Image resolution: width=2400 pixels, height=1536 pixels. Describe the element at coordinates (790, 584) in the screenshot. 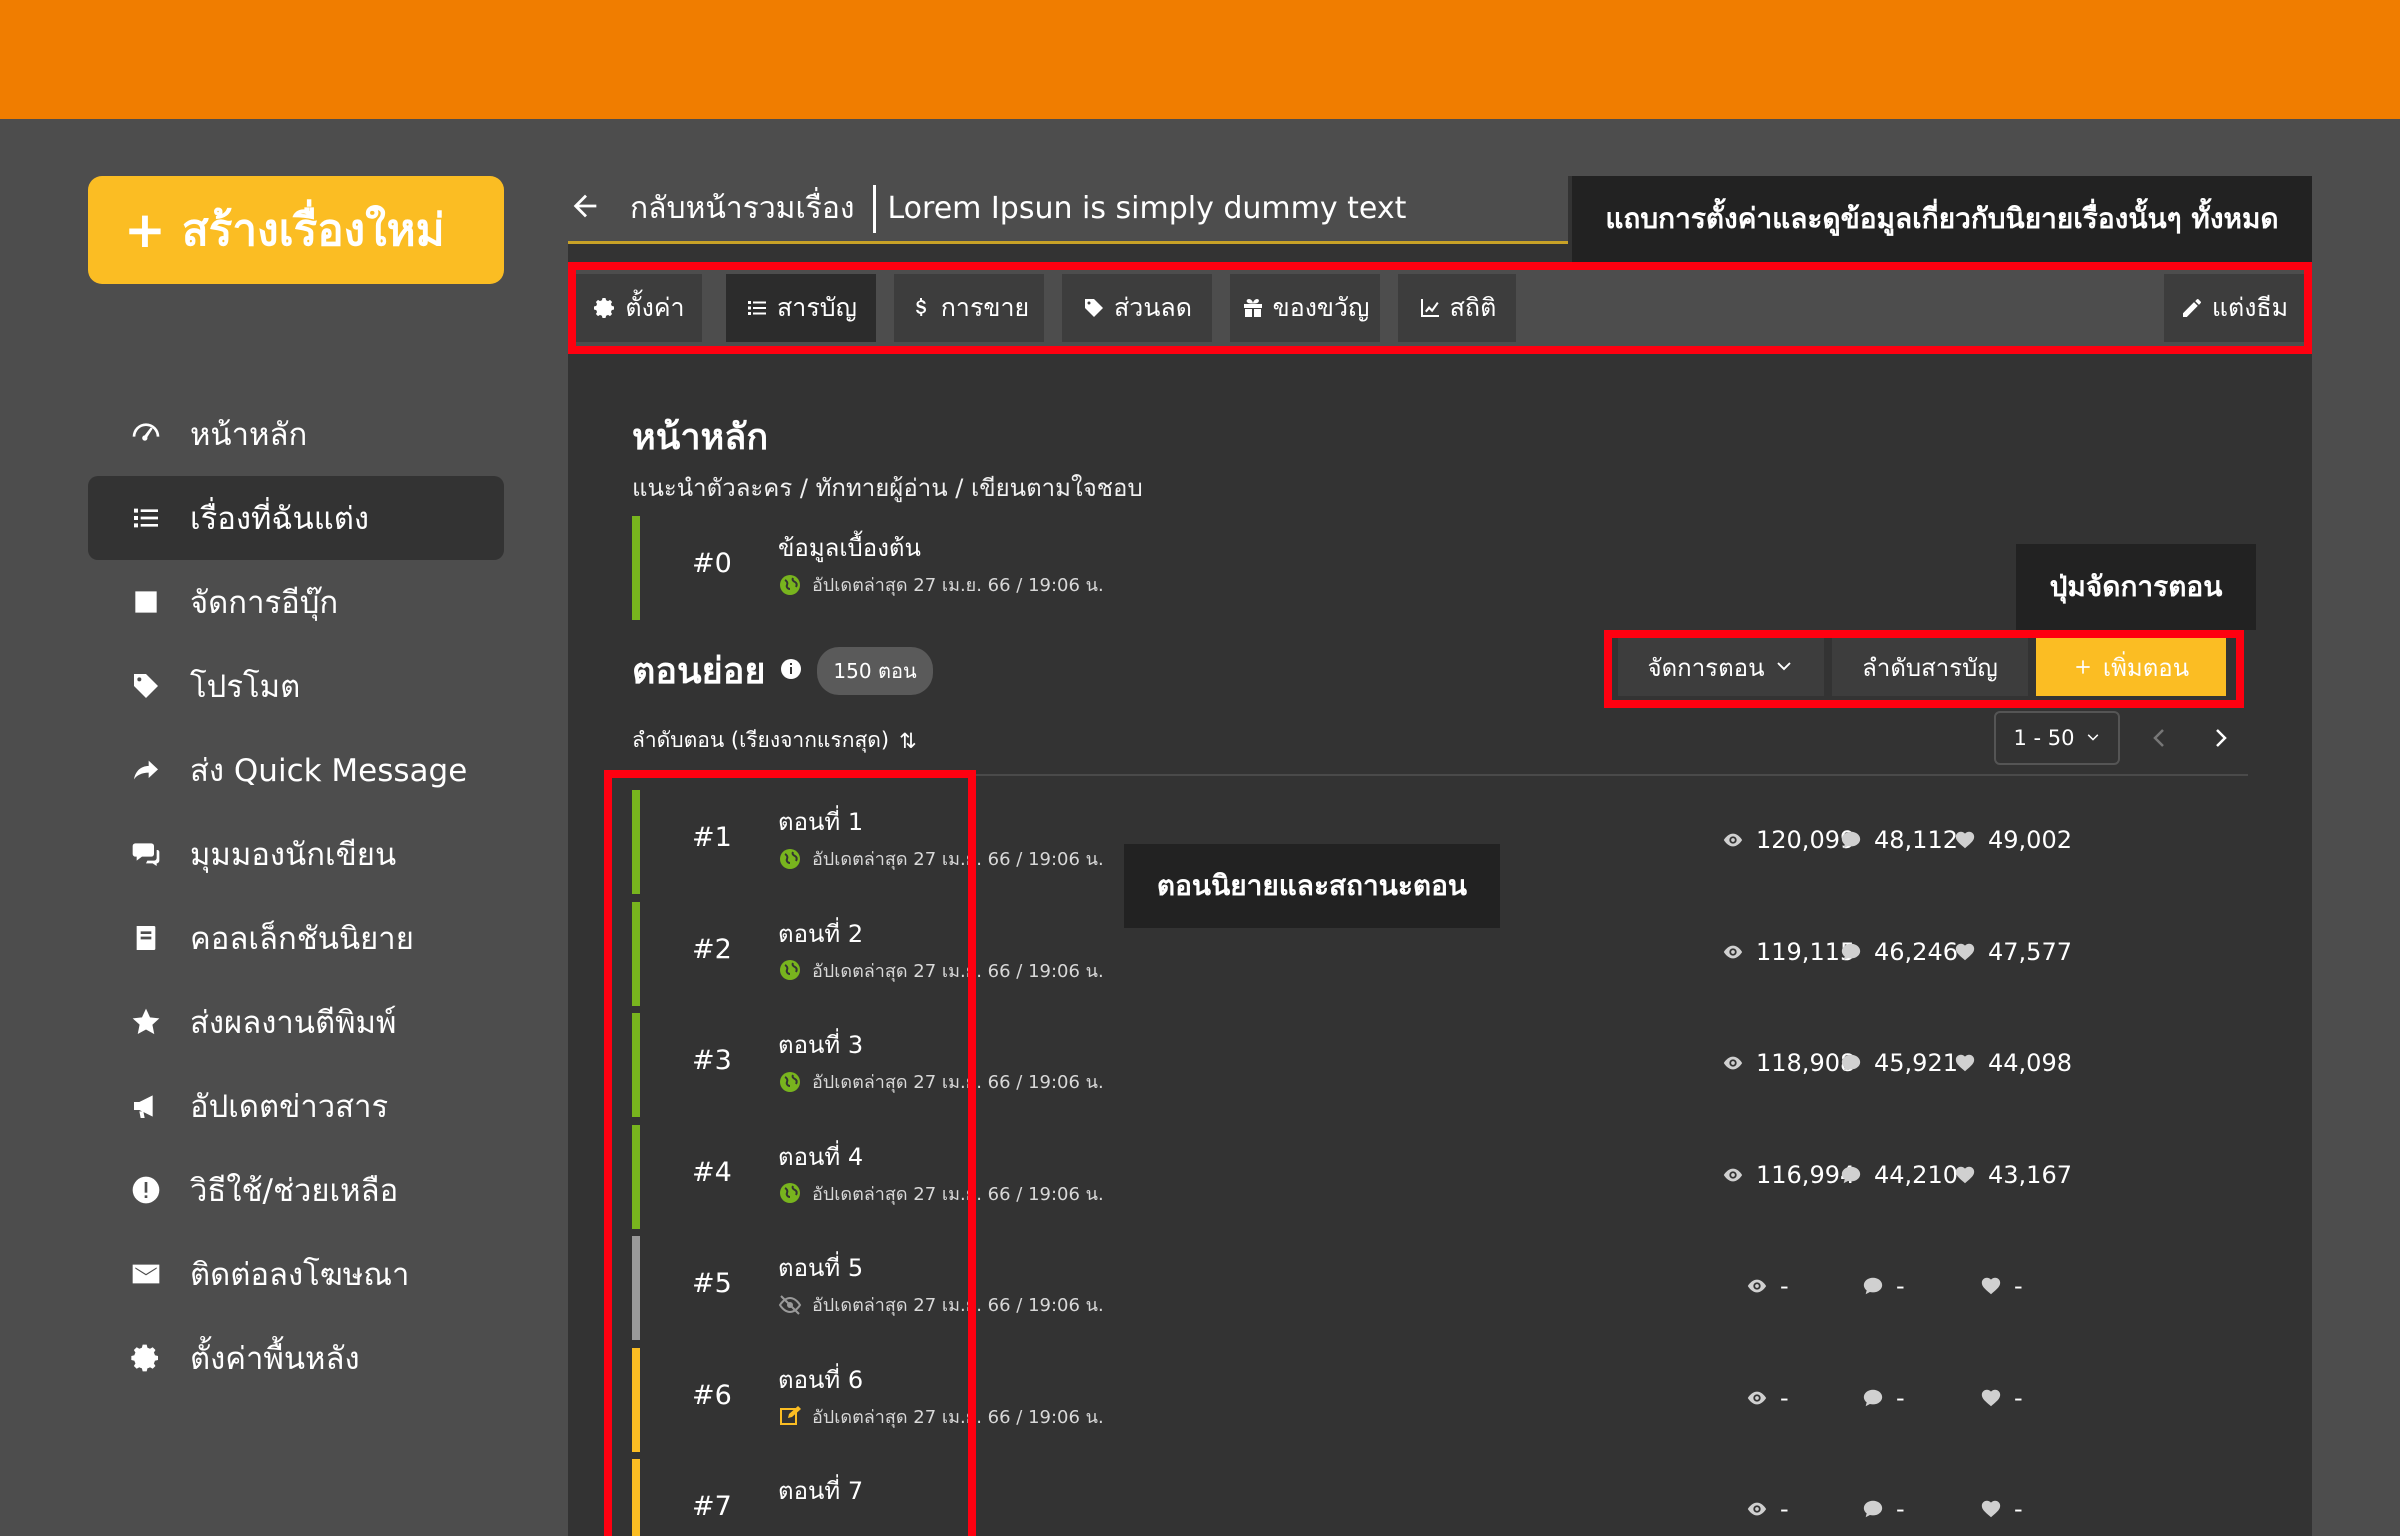

I see `globe-icon` at that location.